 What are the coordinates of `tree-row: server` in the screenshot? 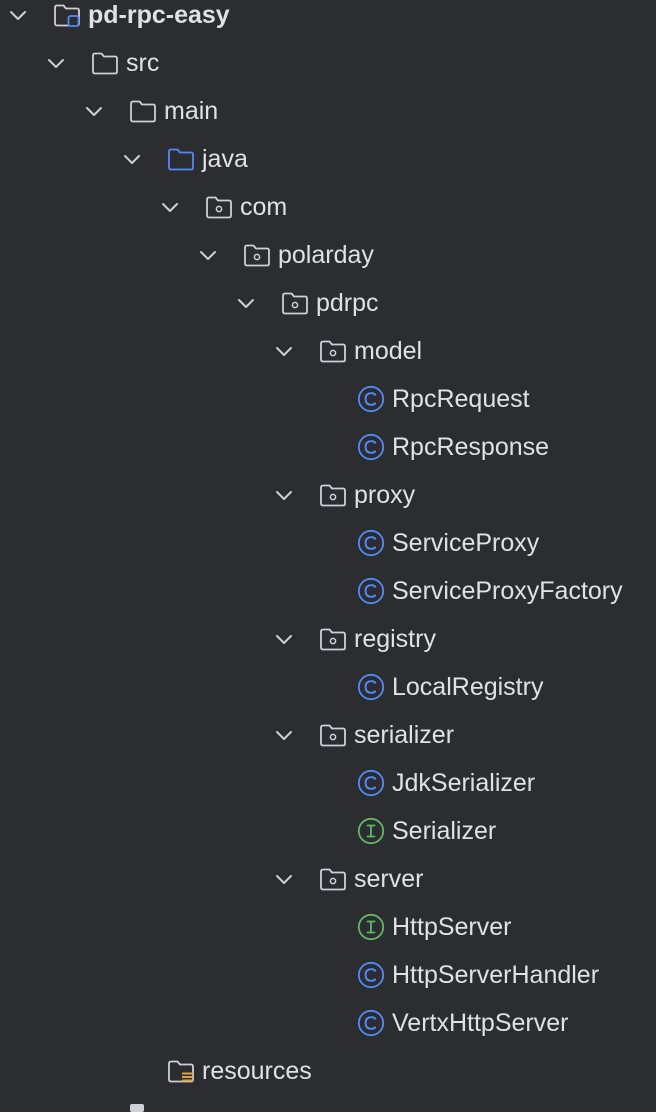 It's located at (328, 879).